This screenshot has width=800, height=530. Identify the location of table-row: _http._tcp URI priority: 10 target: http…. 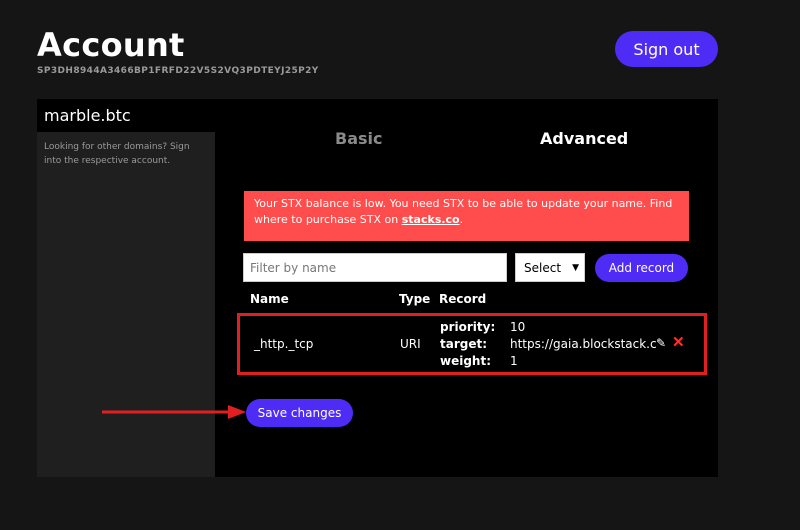
(472, 344).